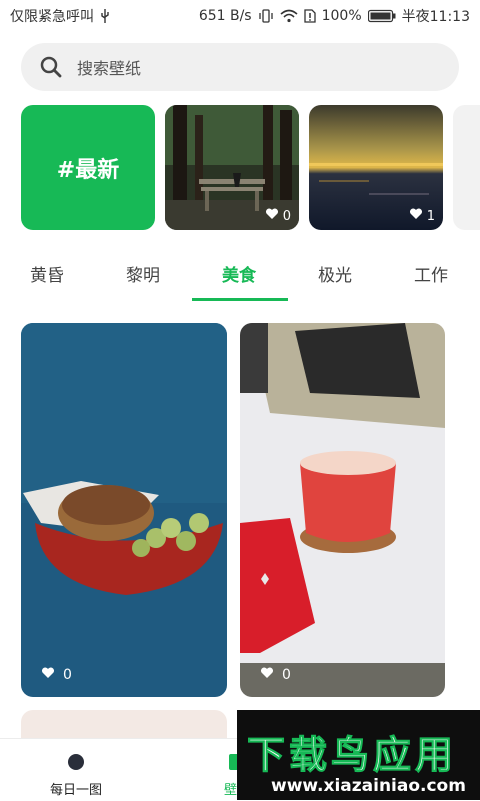  What do you see at coordinates (352, 755) in the screenshot?
I see `watermark-title: 下载鸟应用` at bounding box center [352, 755].